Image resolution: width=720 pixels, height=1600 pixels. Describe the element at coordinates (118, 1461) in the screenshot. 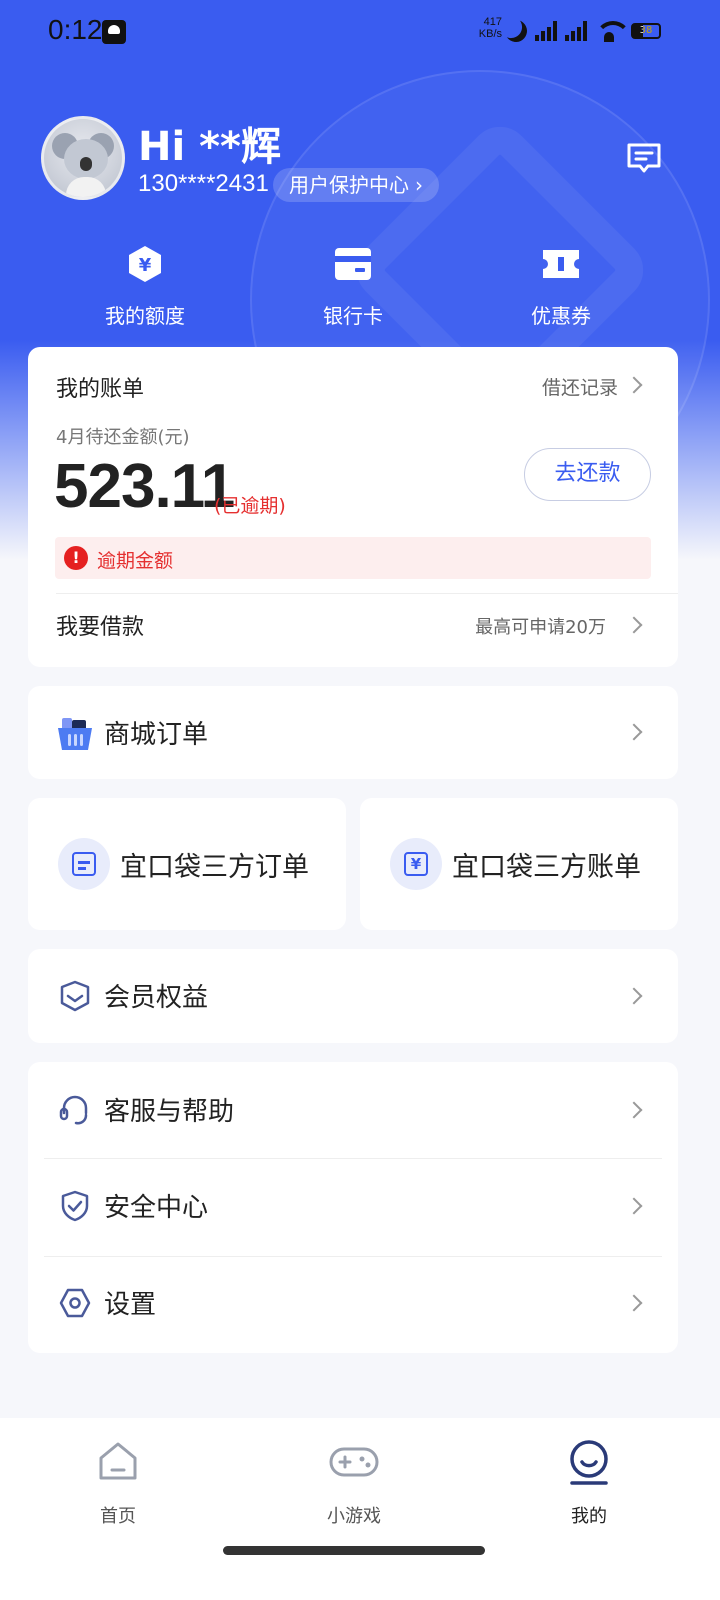

I see `home-icon` at that location.